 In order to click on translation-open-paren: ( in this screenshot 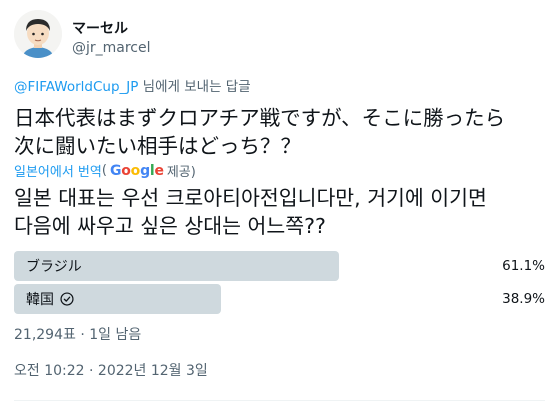, I will do `click(104, 170)`.